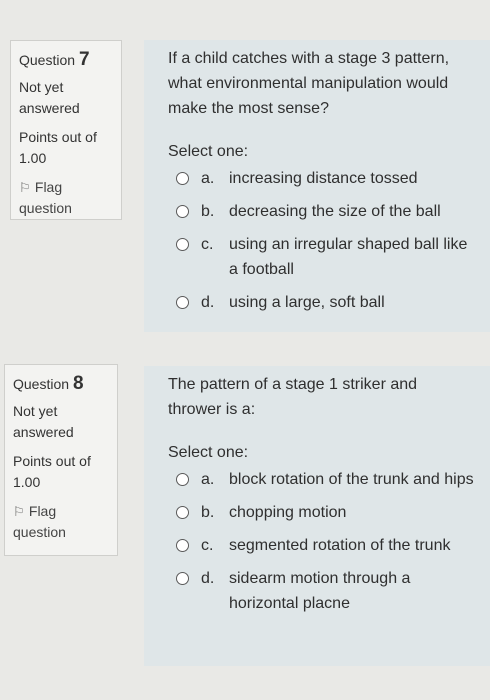 The width and height of the screenshot is (490, 700). What do you see at coordinates (321, 302) in the screenshot?
I see `answer-option-d: d. using a large, soft ball` at bounding box center [321, 302].